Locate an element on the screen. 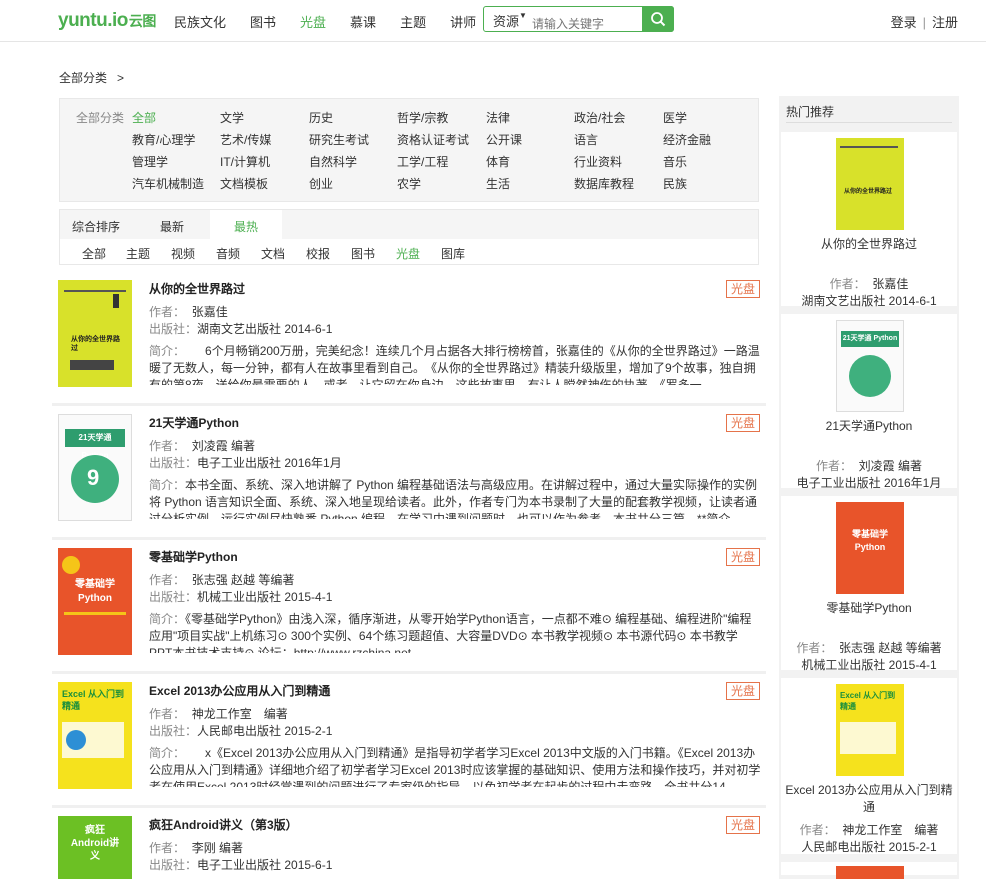 The image size is (986, 879). category-item: 工学/工程 is located at coordinates (422, 161).